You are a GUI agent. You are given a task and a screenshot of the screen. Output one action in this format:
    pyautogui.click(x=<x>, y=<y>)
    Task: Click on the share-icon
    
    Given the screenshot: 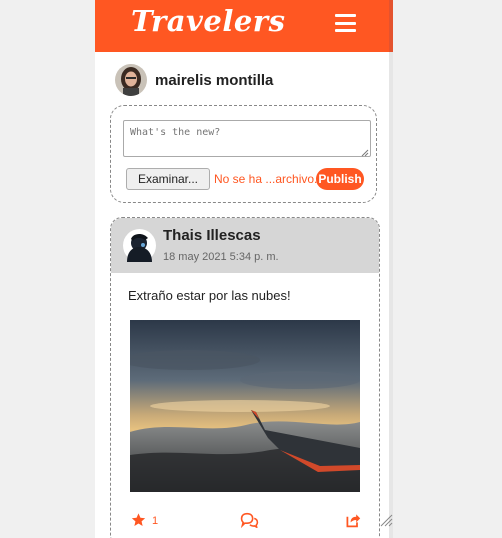 What is the action you would take?
    pyautogui.click(x=353, y=520)
    